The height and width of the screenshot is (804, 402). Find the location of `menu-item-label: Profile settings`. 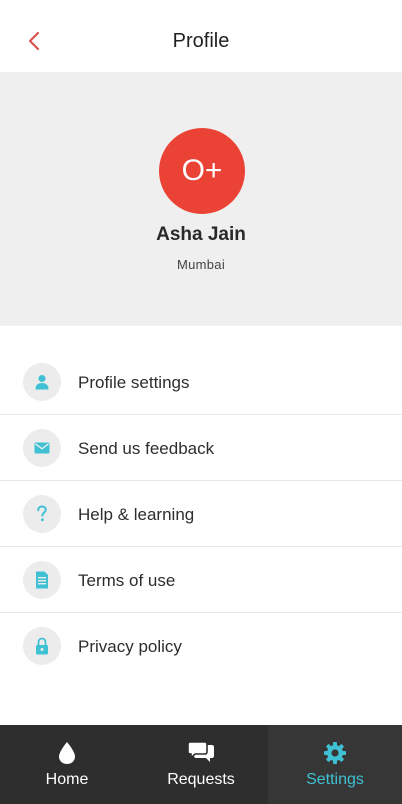

menu-item-label: Profile settings is located at coordinates (134, 382).